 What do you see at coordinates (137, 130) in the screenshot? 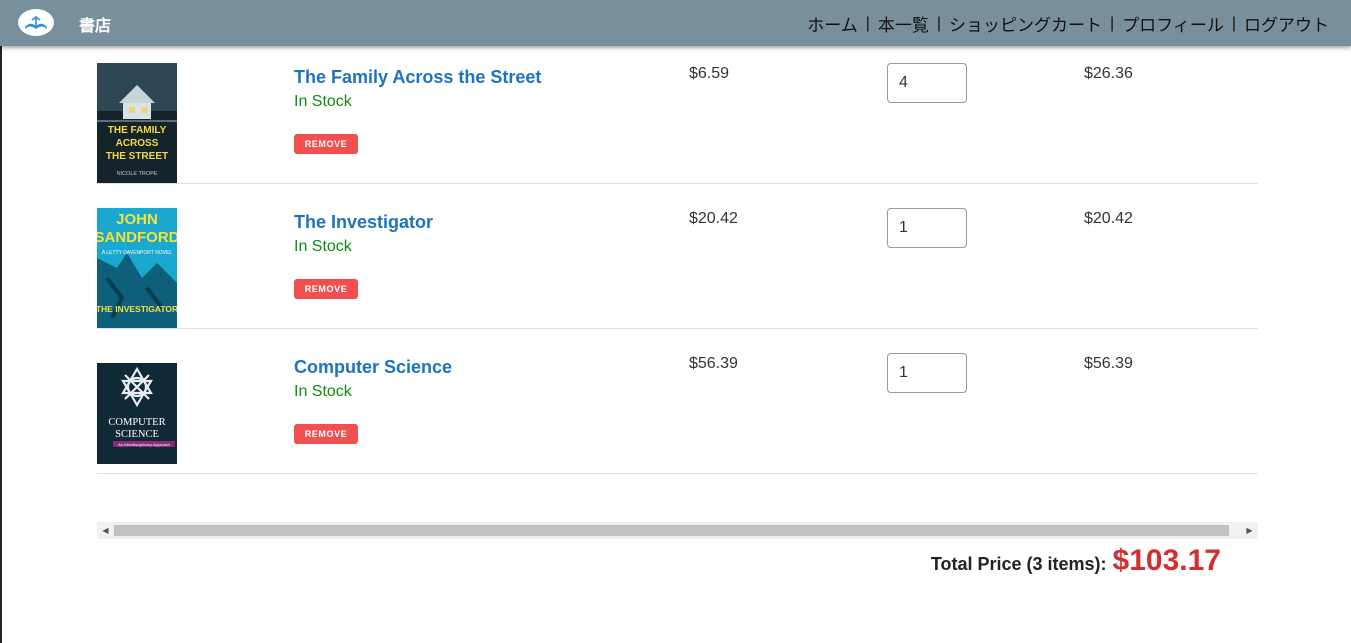
I see `svg-text: THE FAMILY` at bounding box center [137, 130].